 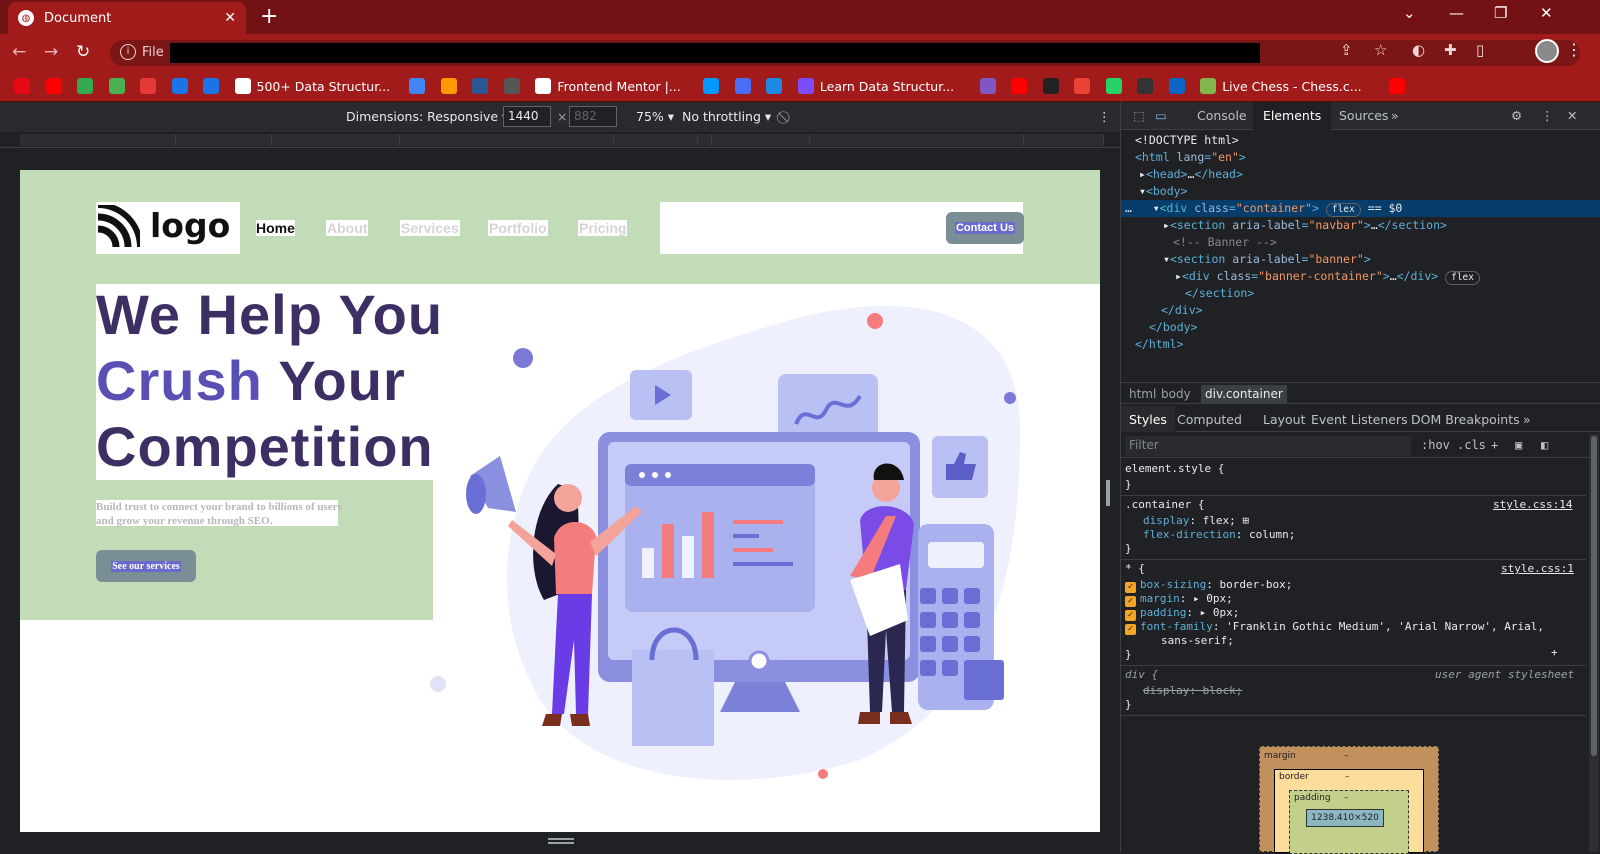 What do you see at coordinates (347, 228) in the screenshot?
I see `nav-about: About` at bounding box center [347, 228].